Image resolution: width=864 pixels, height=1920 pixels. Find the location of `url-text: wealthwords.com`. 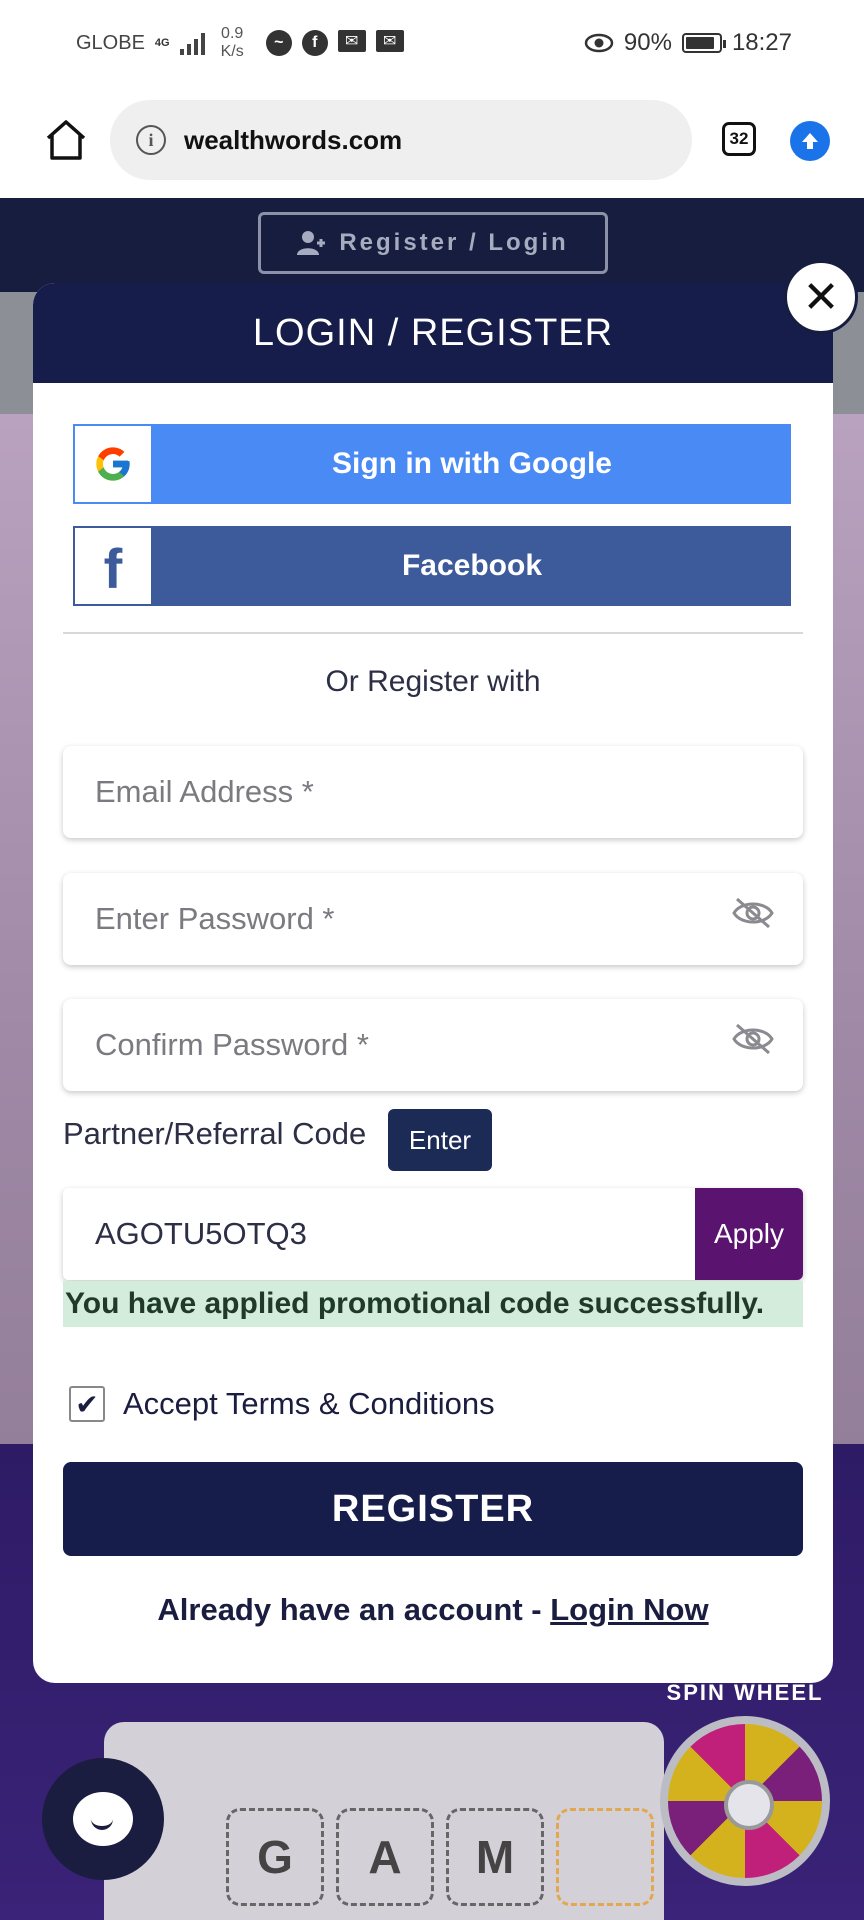

url-text: wealthwords.com is located at coordinates (293, 140).